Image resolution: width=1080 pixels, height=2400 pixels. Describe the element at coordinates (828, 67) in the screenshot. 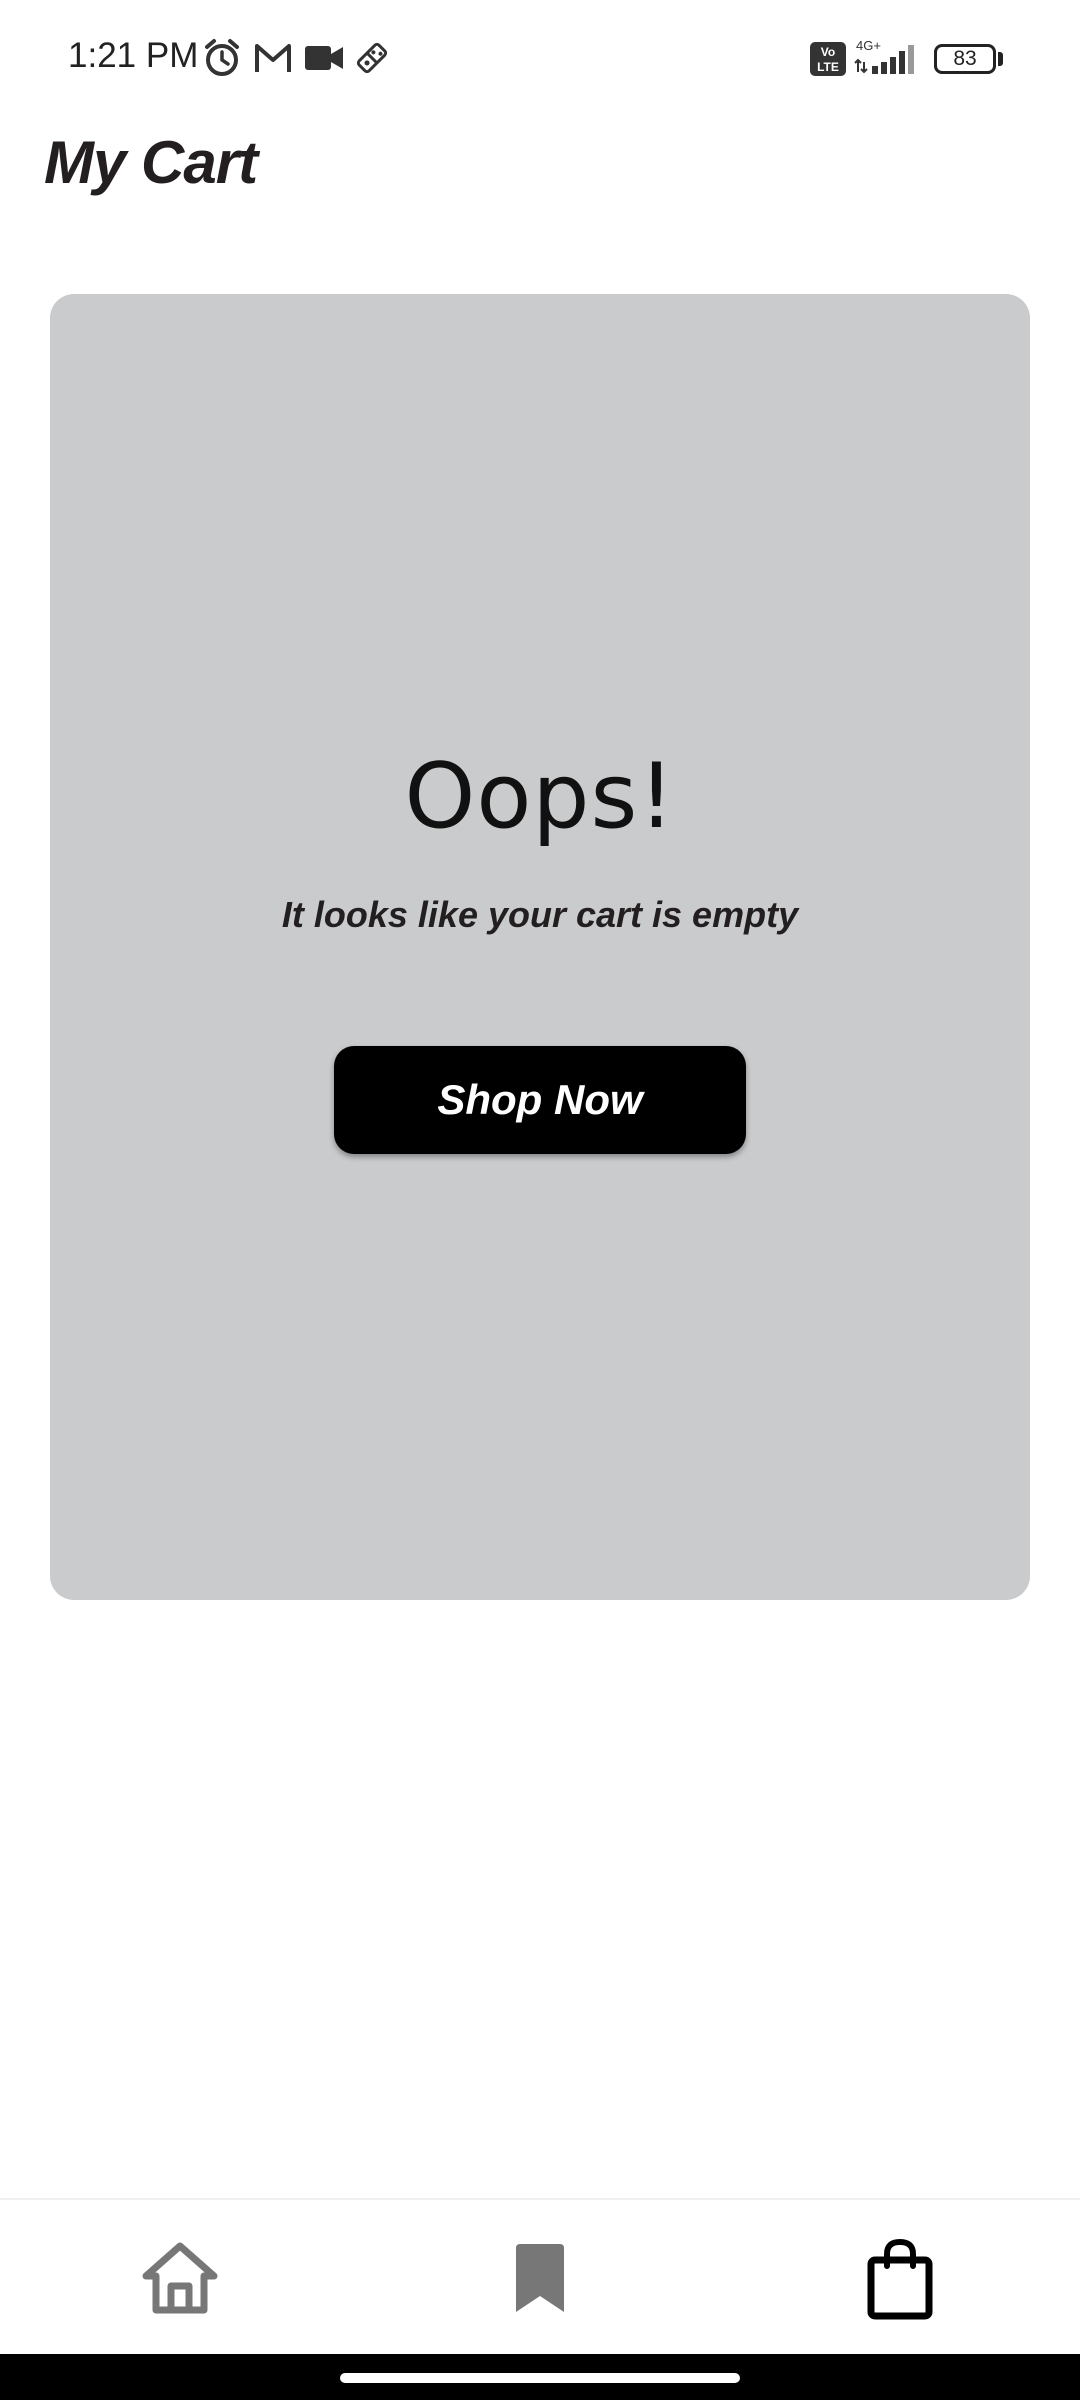

I see `svg-text: LTE` at that location.